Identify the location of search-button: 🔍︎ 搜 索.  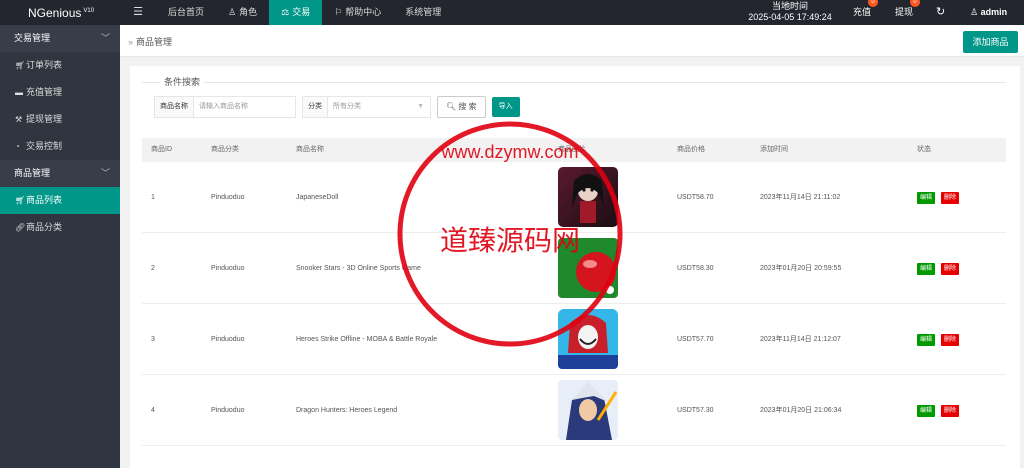
(461, 107).